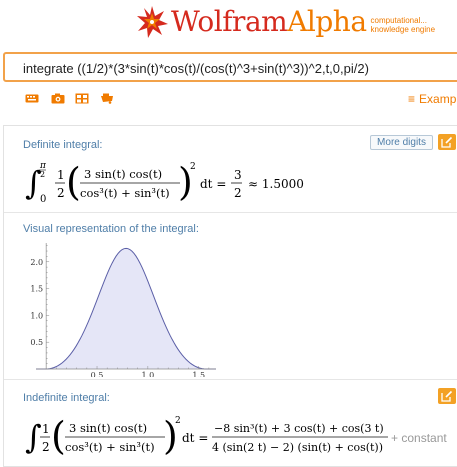 The height and width of the screenshot is (467, 457). I want to click on logo-alpha-text: Alpha, so click(327, 21).